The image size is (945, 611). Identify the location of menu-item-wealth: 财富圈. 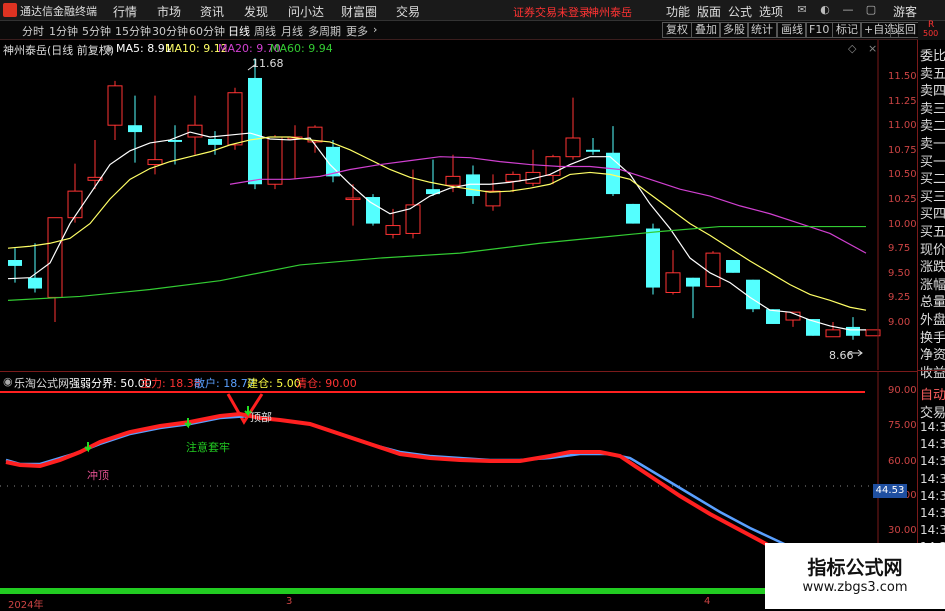
(359, 11).